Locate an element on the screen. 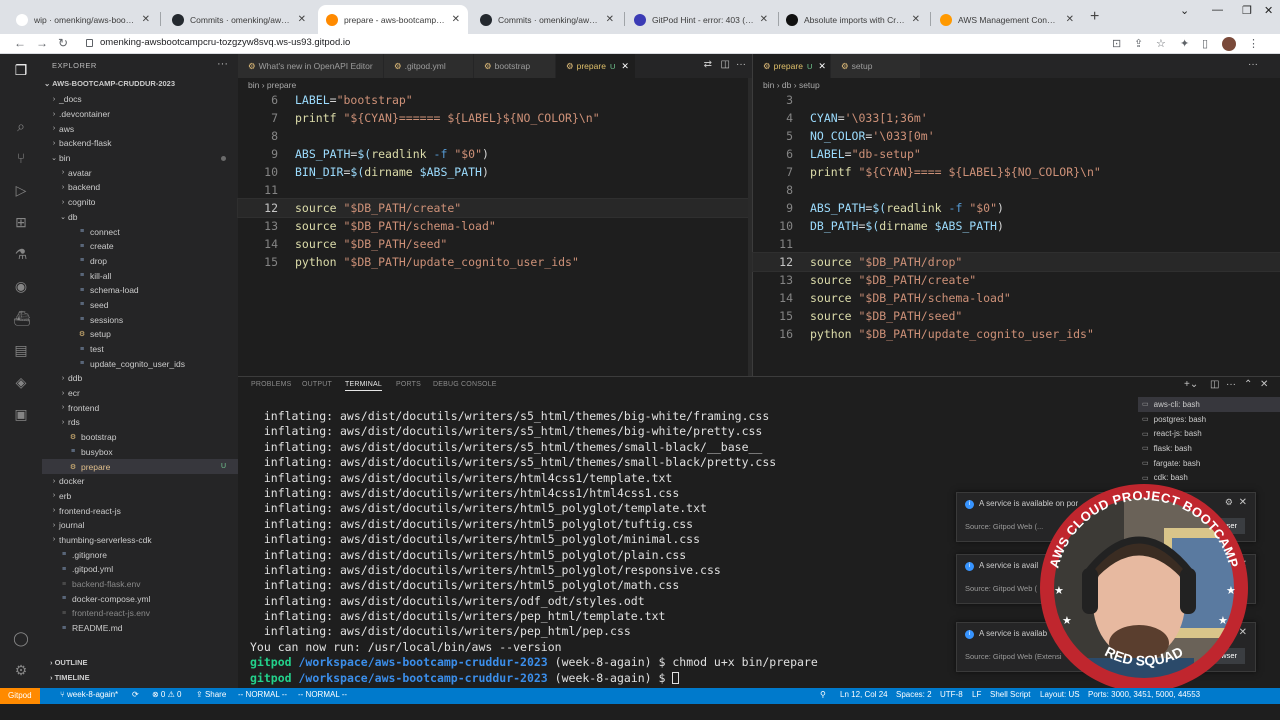  accounts-icon: ◯ is located at coordinates (21, 638).